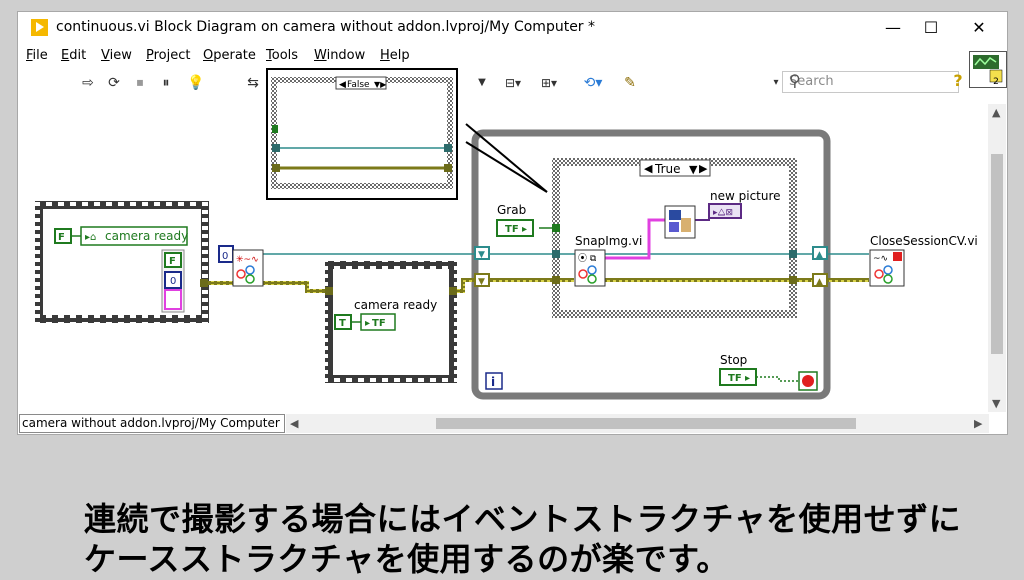 The image size is (1024, 580). What do you see at coordinates (146, 236) in the screenshot?
I see `frame1-camera-ready-label: camera ready` at bounding box center [146, 236].